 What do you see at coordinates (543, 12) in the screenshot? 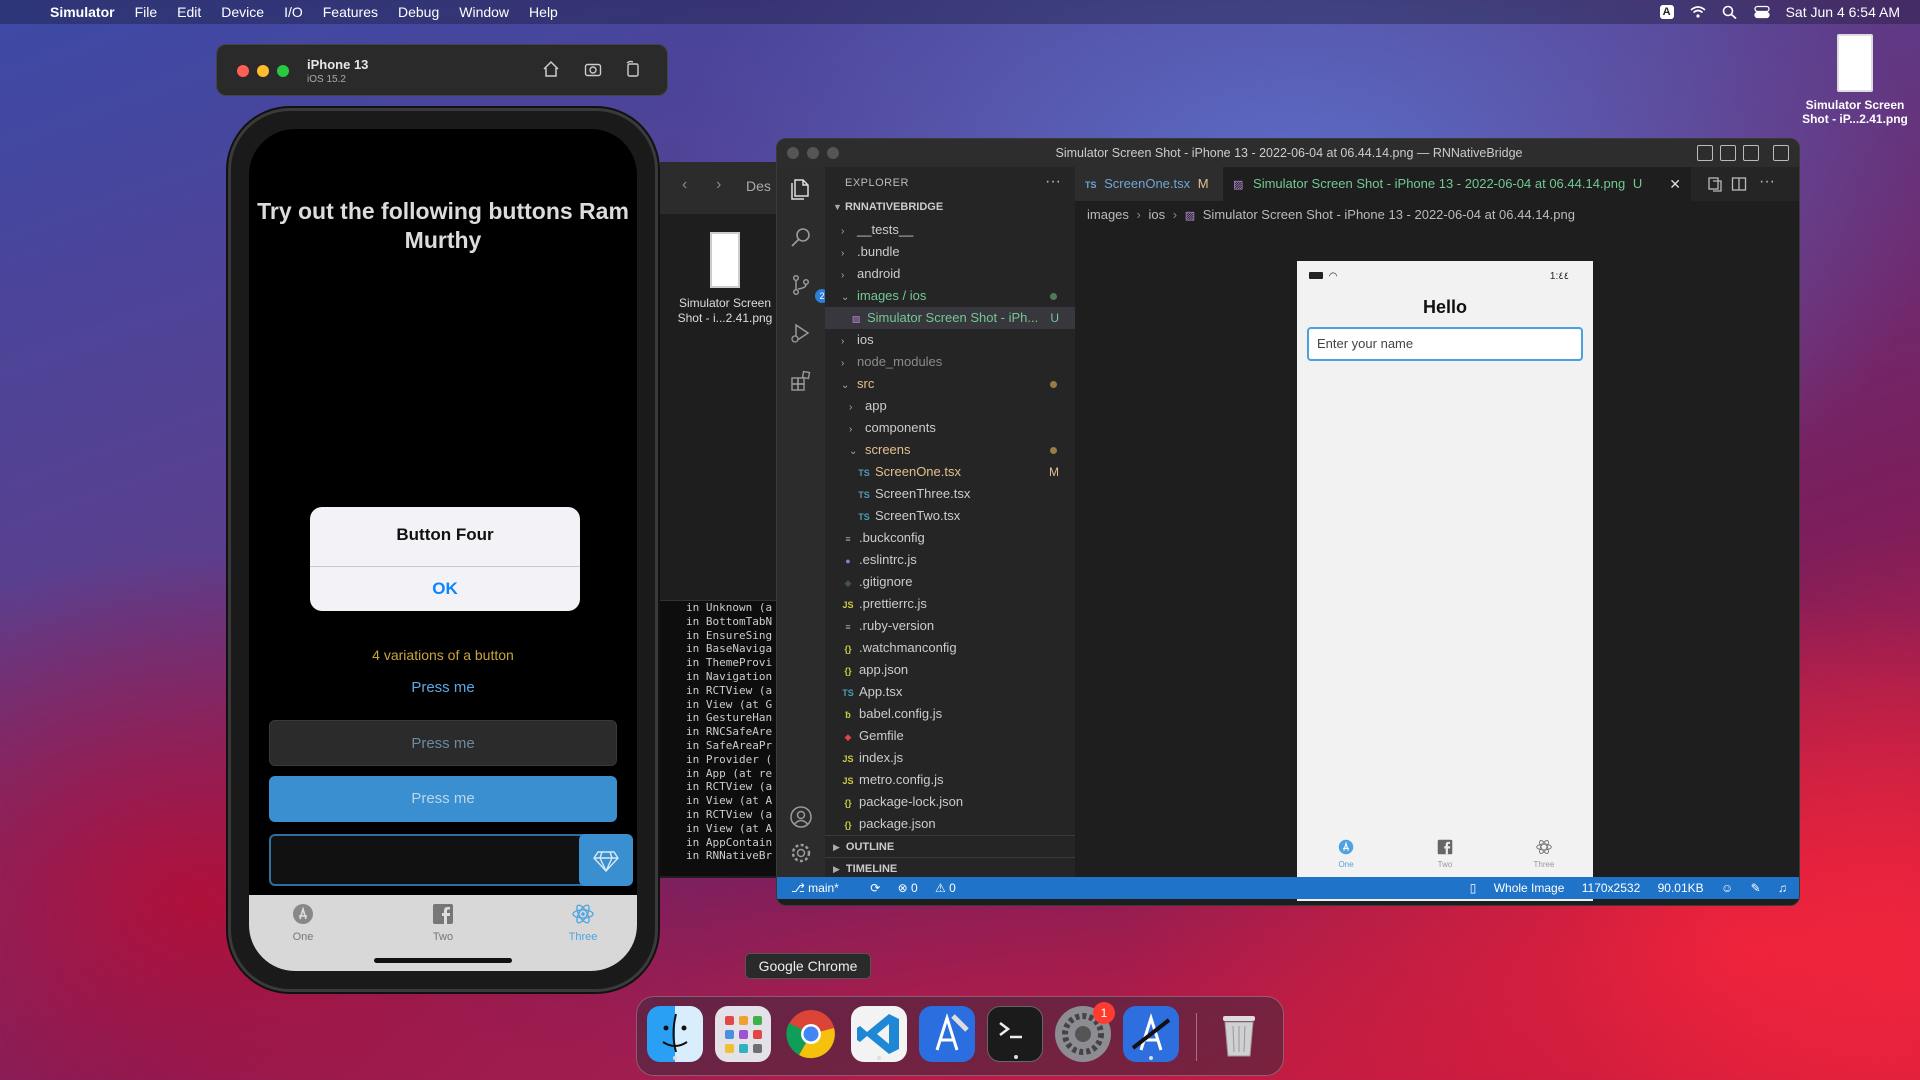
I see `menu-help: Help` at bounding box center [543, 12].